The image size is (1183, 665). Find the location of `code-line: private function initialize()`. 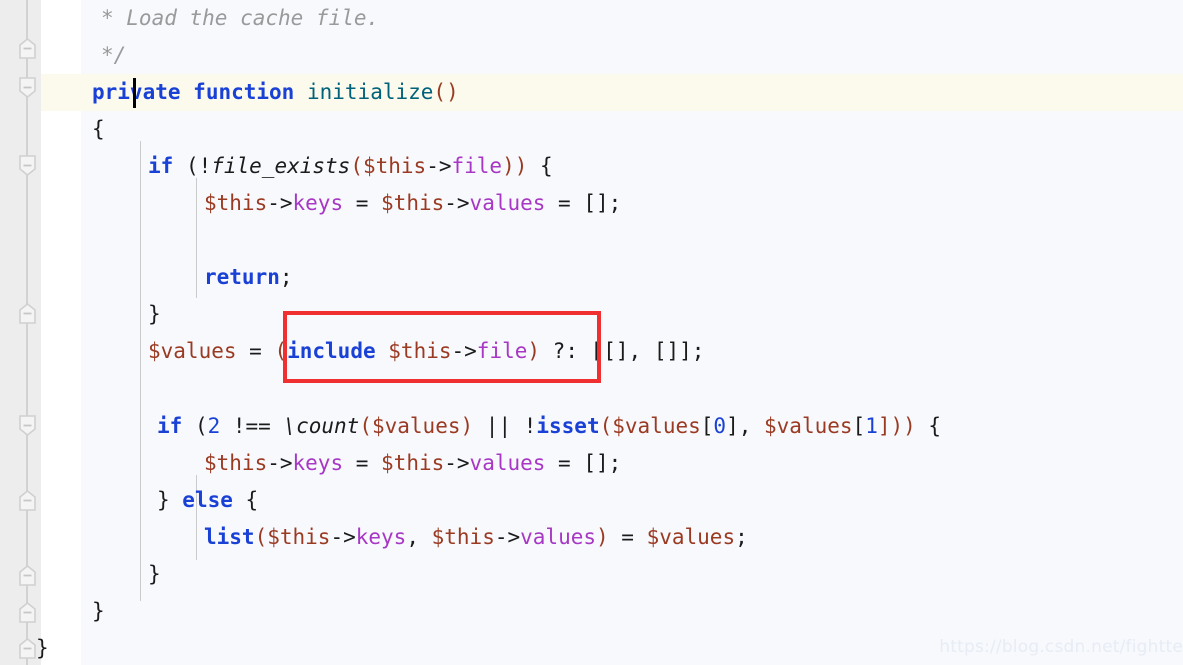

code-line: private function initialize() is located at coordinates (229, 92).